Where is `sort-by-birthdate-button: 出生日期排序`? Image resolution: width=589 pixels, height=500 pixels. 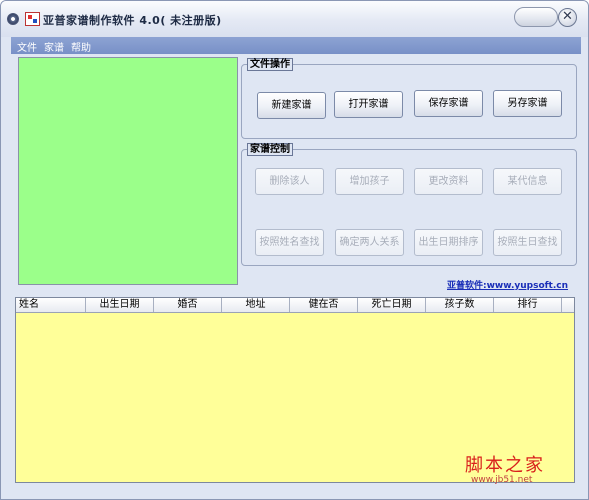
sort-by-birthdate-button: 出生日期排序 is located at coordinates (448, 242).